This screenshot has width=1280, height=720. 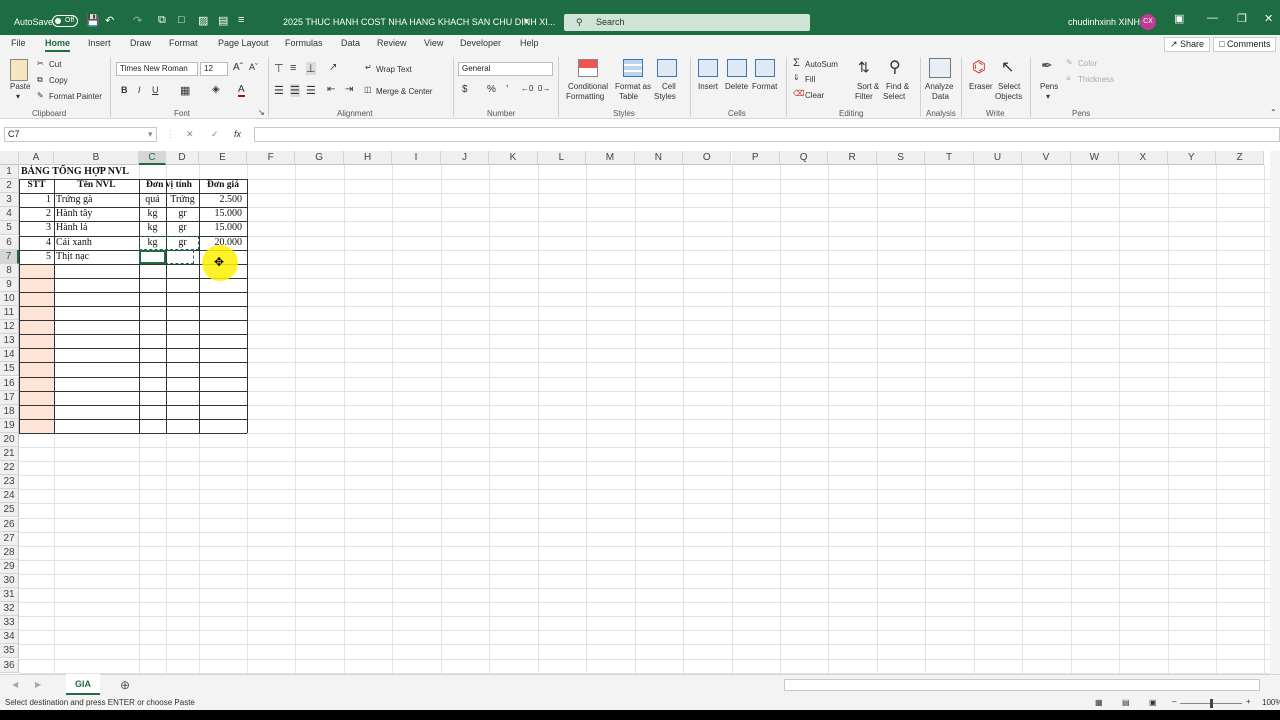 What do you see at coordinates (162, 20) in the screenshot?
I see `copy-quick-icon: ⧉` at bounding box center [162, 20].